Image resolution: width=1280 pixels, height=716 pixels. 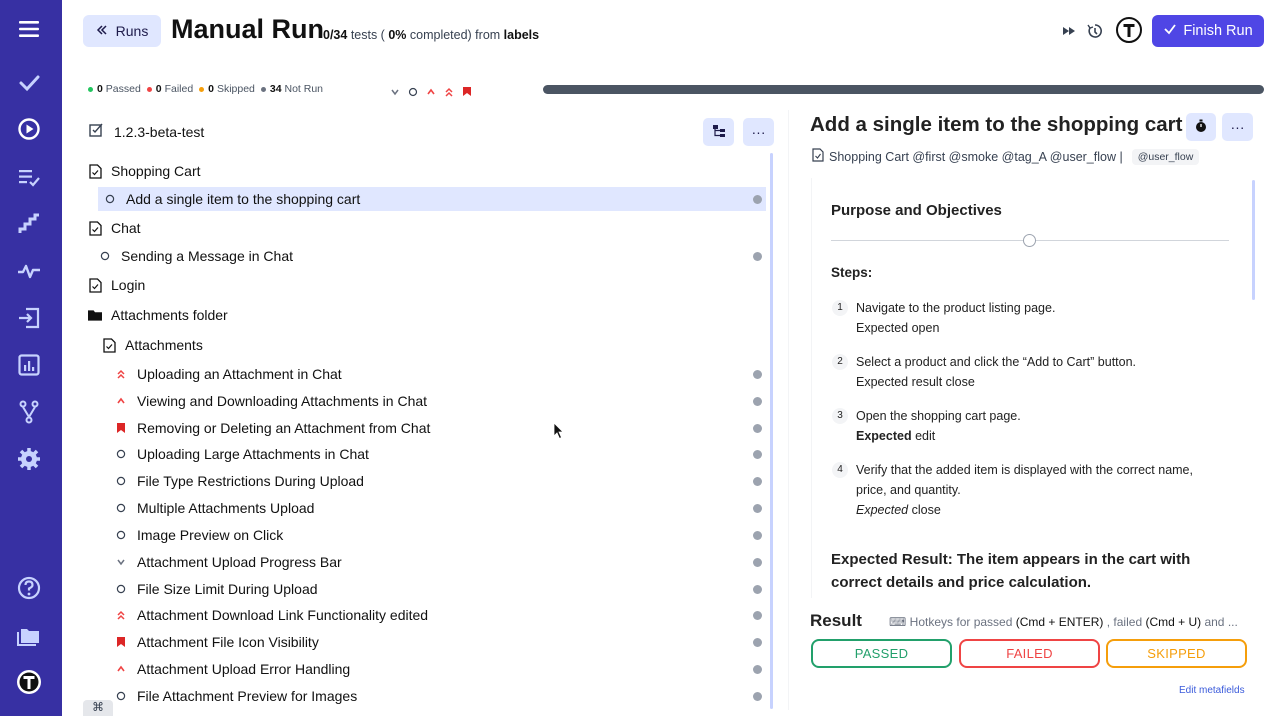 I want to click on section-title: Purpose and Objectives, so click(x=916, y=210).